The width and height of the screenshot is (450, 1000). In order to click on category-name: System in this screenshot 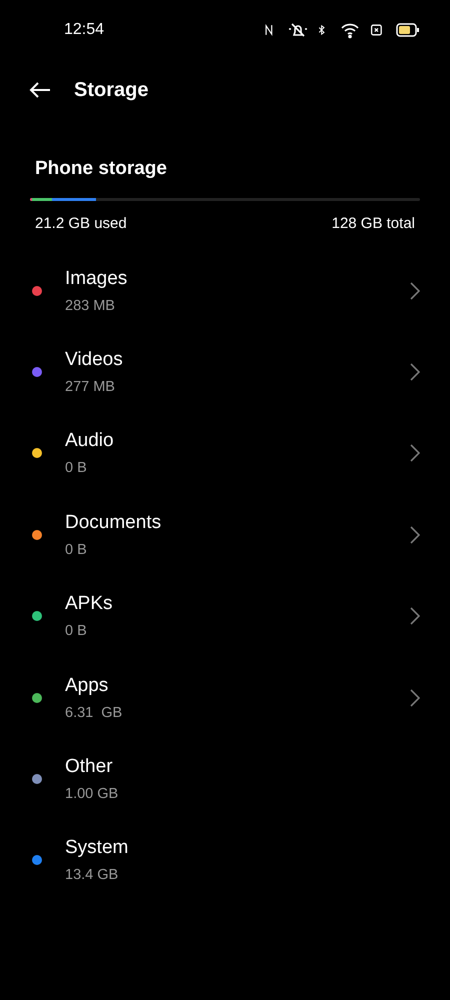, I will do `click(242, 848)`.